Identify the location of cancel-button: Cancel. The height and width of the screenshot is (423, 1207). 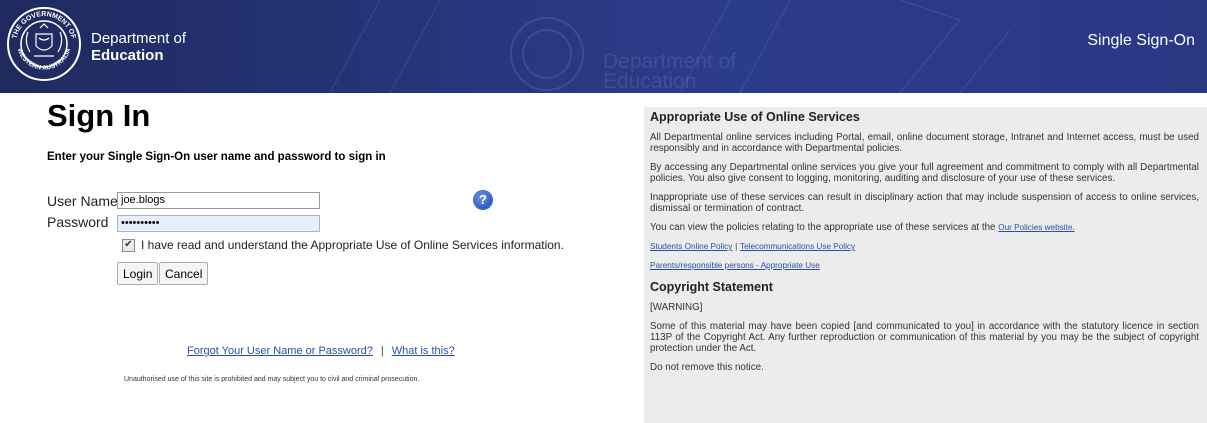
(184, 273).